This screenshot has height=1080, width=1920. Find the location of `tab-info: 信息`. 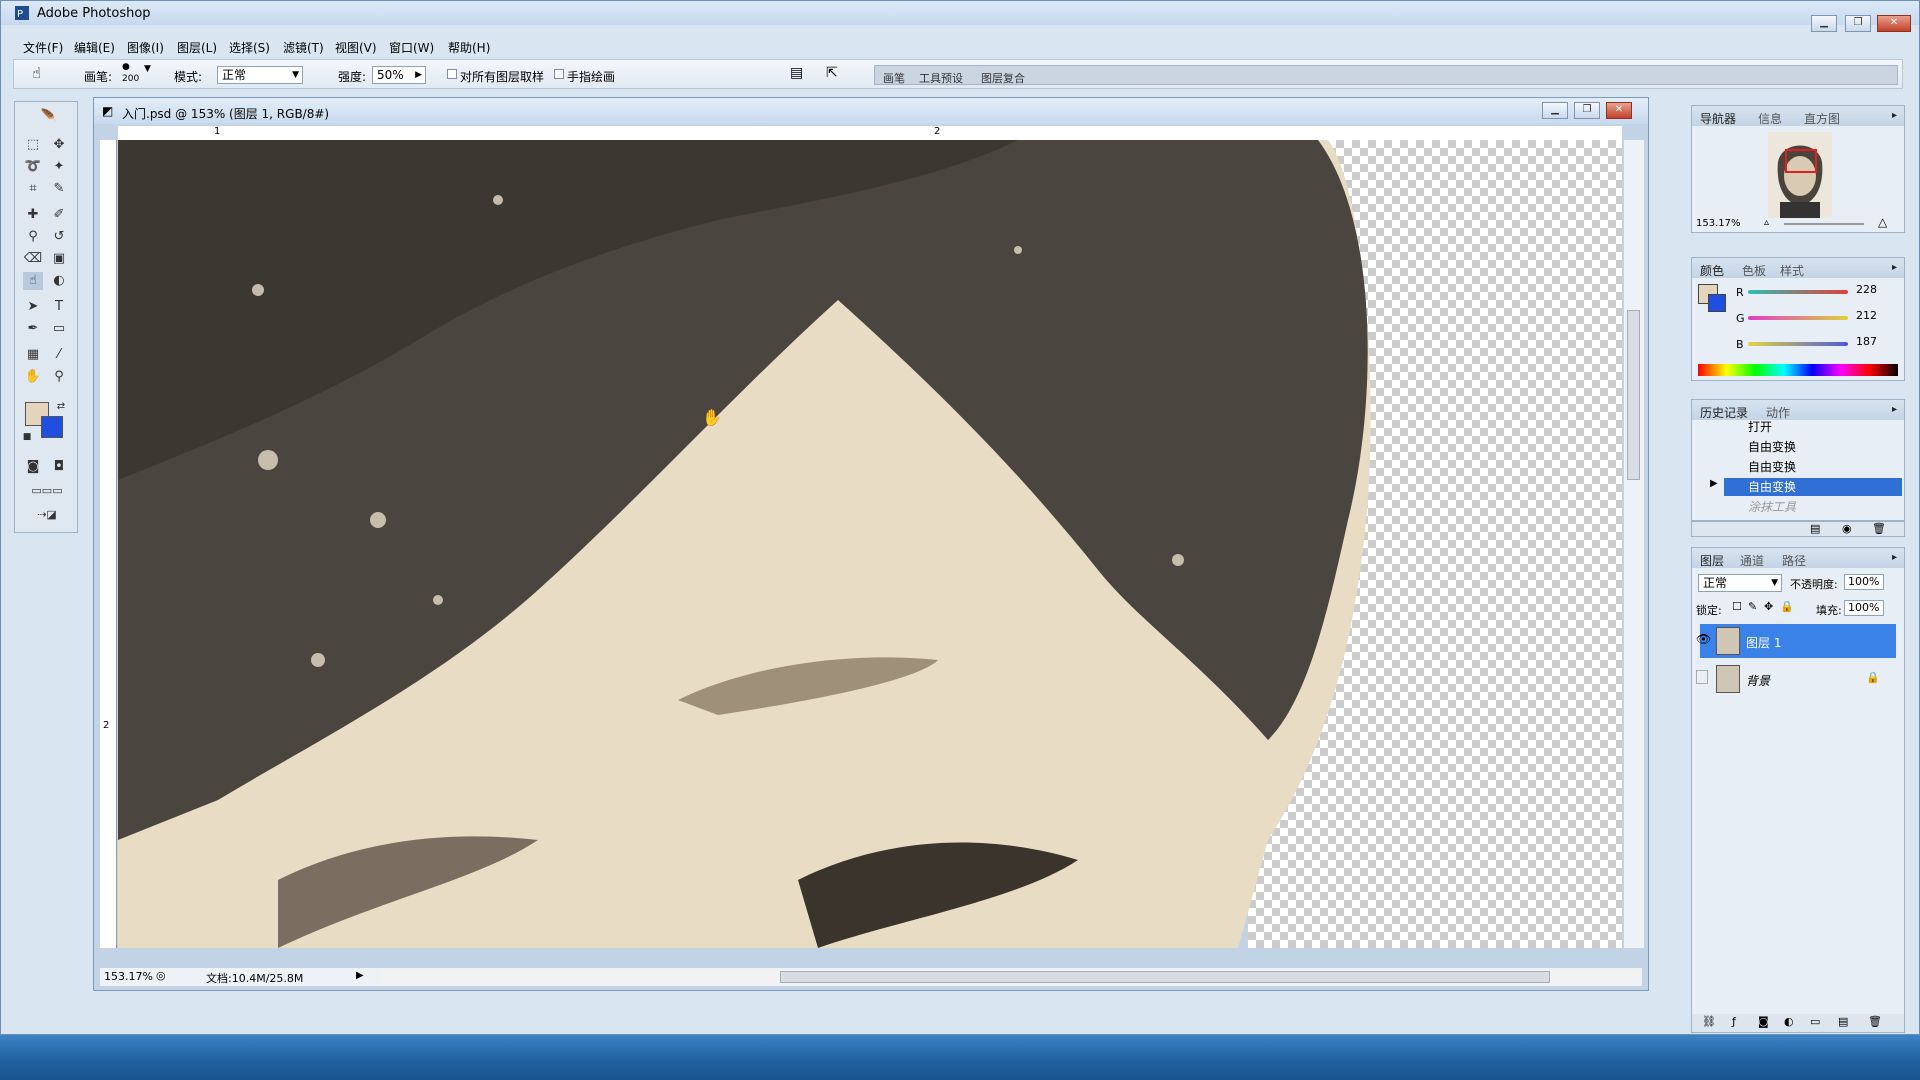

tab-info: 信息 is located at coordinates (1770, 118).